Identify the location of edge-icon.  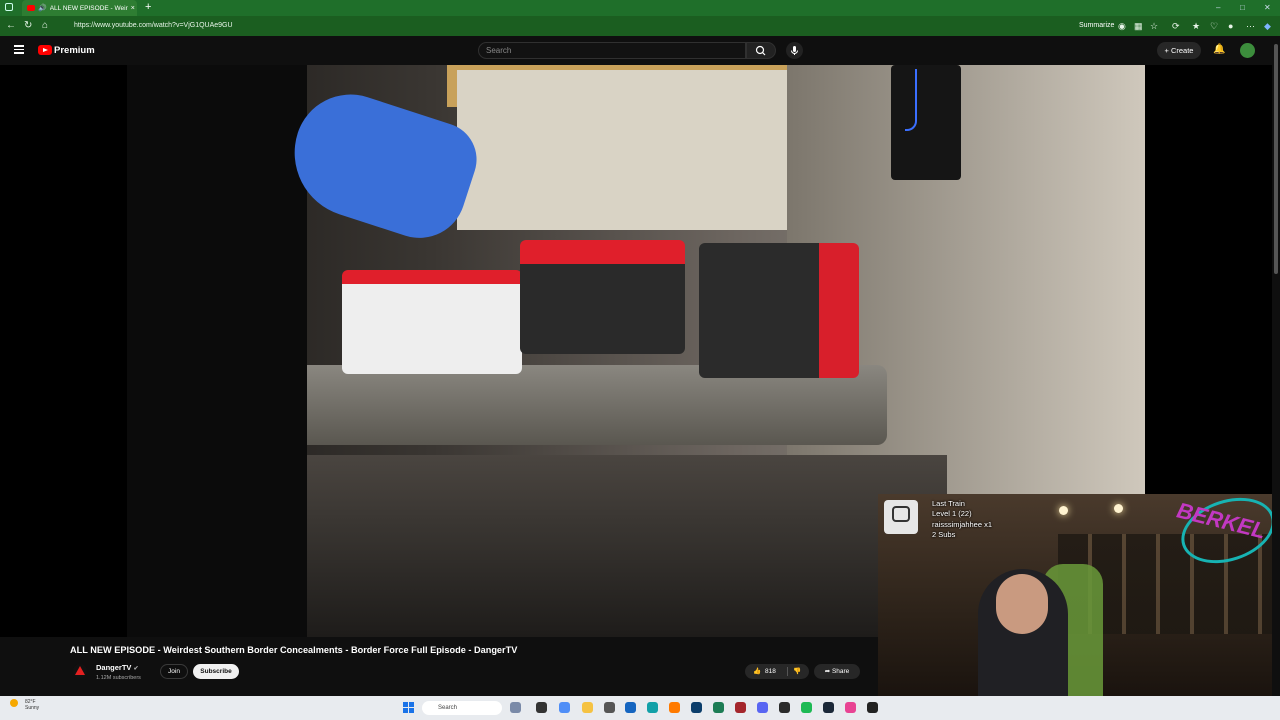
(652, 707).